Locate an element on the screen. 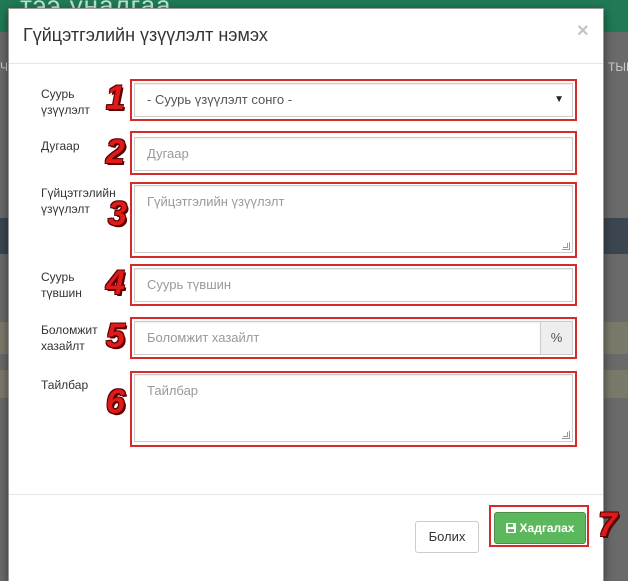 The width and height of the screenshot is (628, 581). background-edge-text: ТЫН is located at coordinates (618, 67).